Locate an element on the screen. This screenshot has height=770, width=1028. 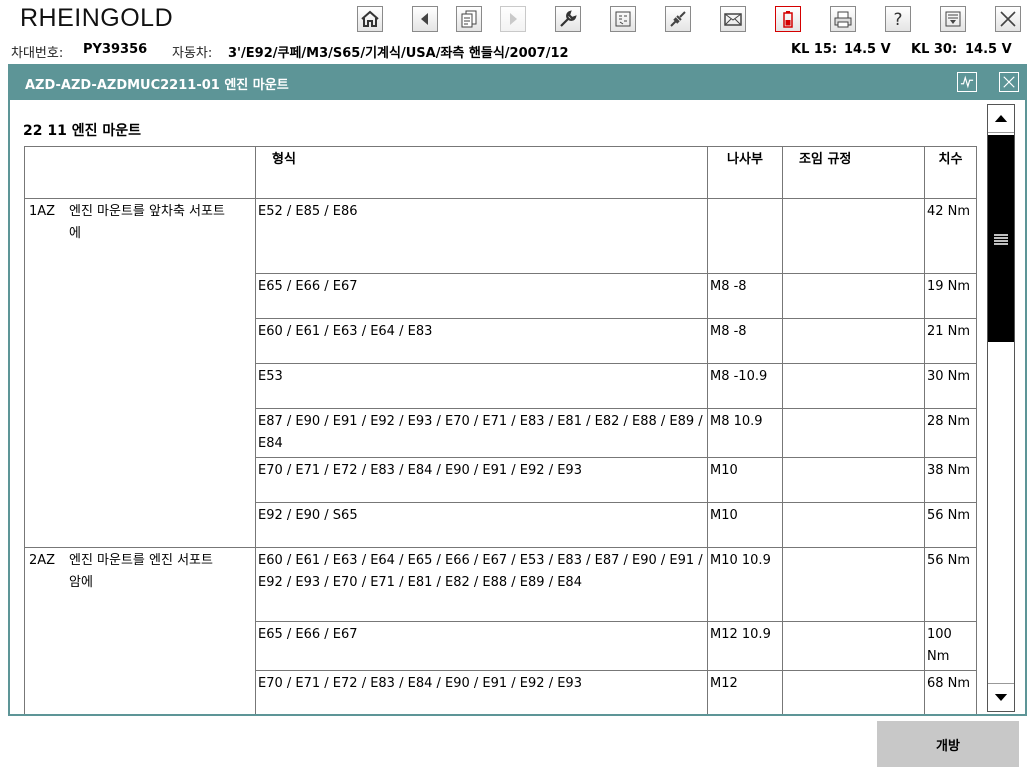
battery-status-button is located at coordinates (788, 19).